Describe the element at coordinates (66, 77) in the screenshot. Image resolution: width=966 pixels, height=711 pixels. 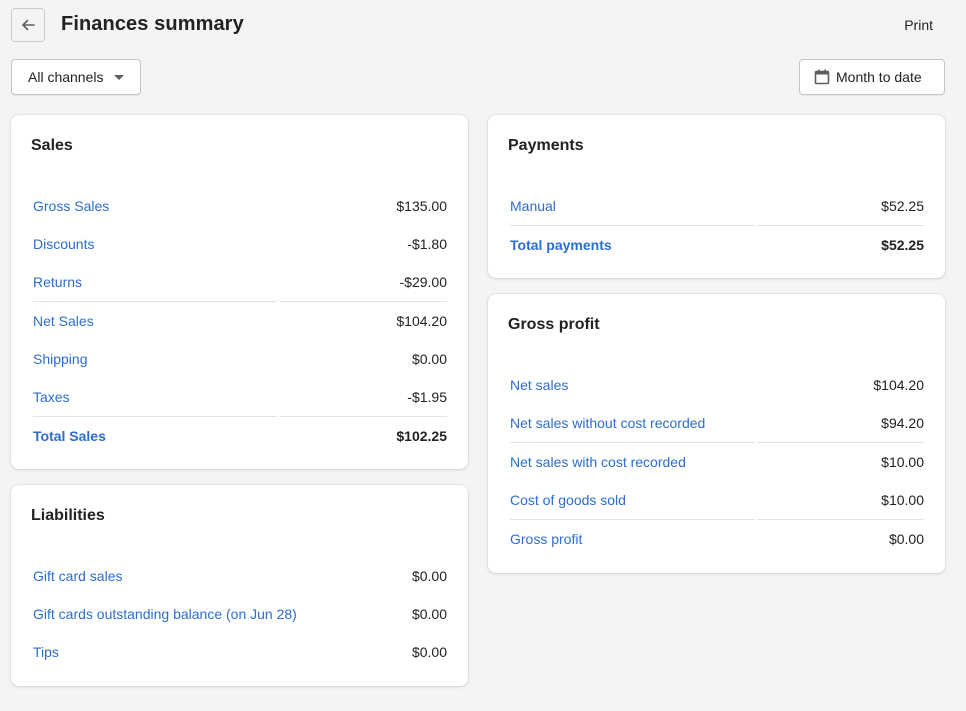
I see `channel-select-value: All channels` at that location.